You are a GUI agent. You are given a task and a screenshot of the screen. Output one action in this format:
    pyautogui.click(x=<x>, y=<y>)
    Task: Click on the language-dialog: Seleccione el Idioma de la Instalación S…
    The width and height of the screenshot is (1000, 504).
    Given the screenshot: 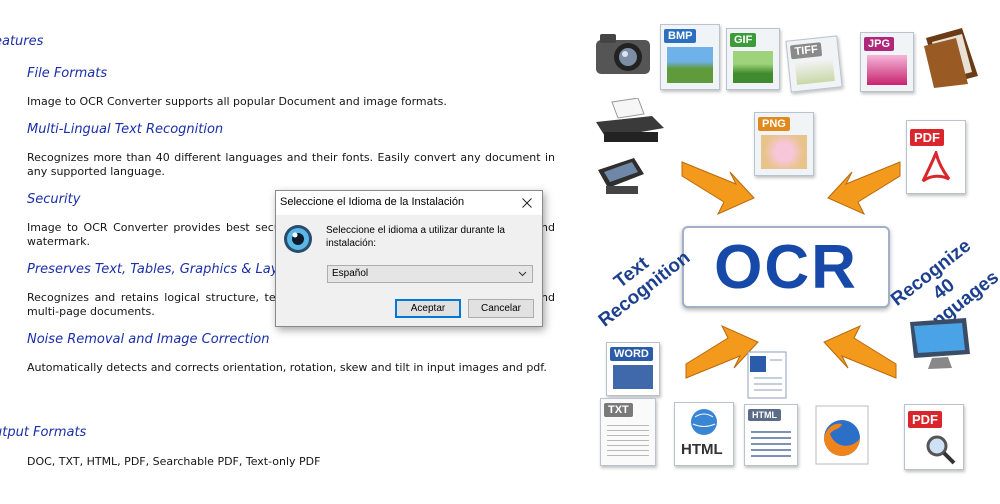 What is the action you would take?
    pyautogui.click(x=409, y=258)
    